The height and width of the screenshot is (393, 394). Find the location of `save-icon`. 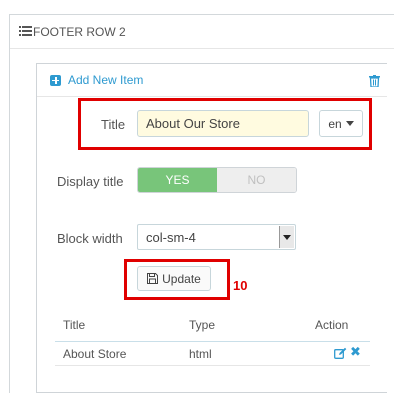

save-icon is located at coordinates (153, 278).